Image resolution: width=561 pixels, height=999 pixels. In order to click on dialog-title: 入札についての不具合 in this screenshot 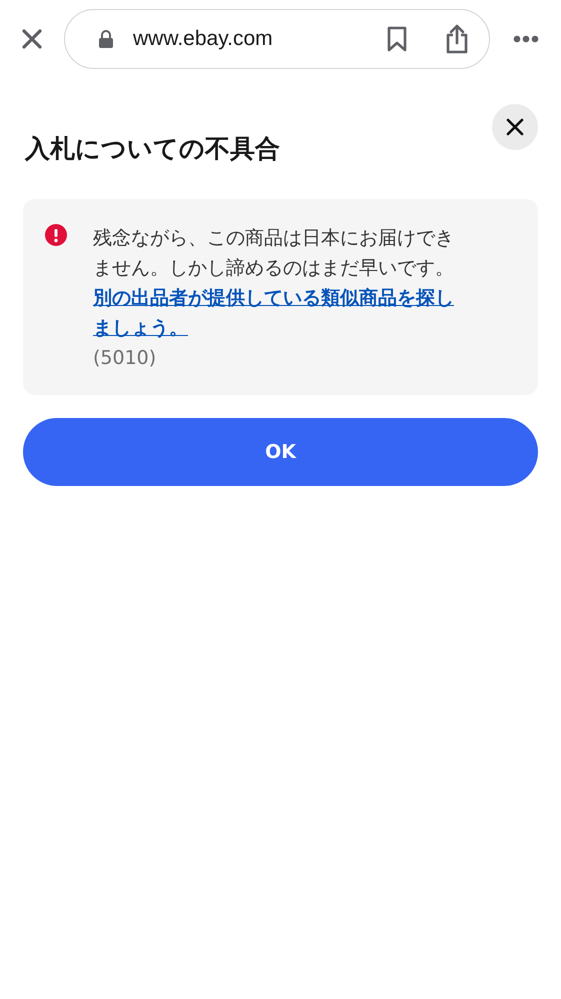, I will do `click(152, 149)`.